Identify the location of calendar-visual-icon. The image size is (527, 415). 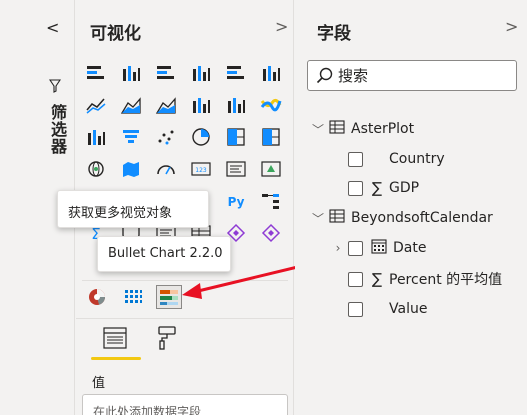
(133, 297).